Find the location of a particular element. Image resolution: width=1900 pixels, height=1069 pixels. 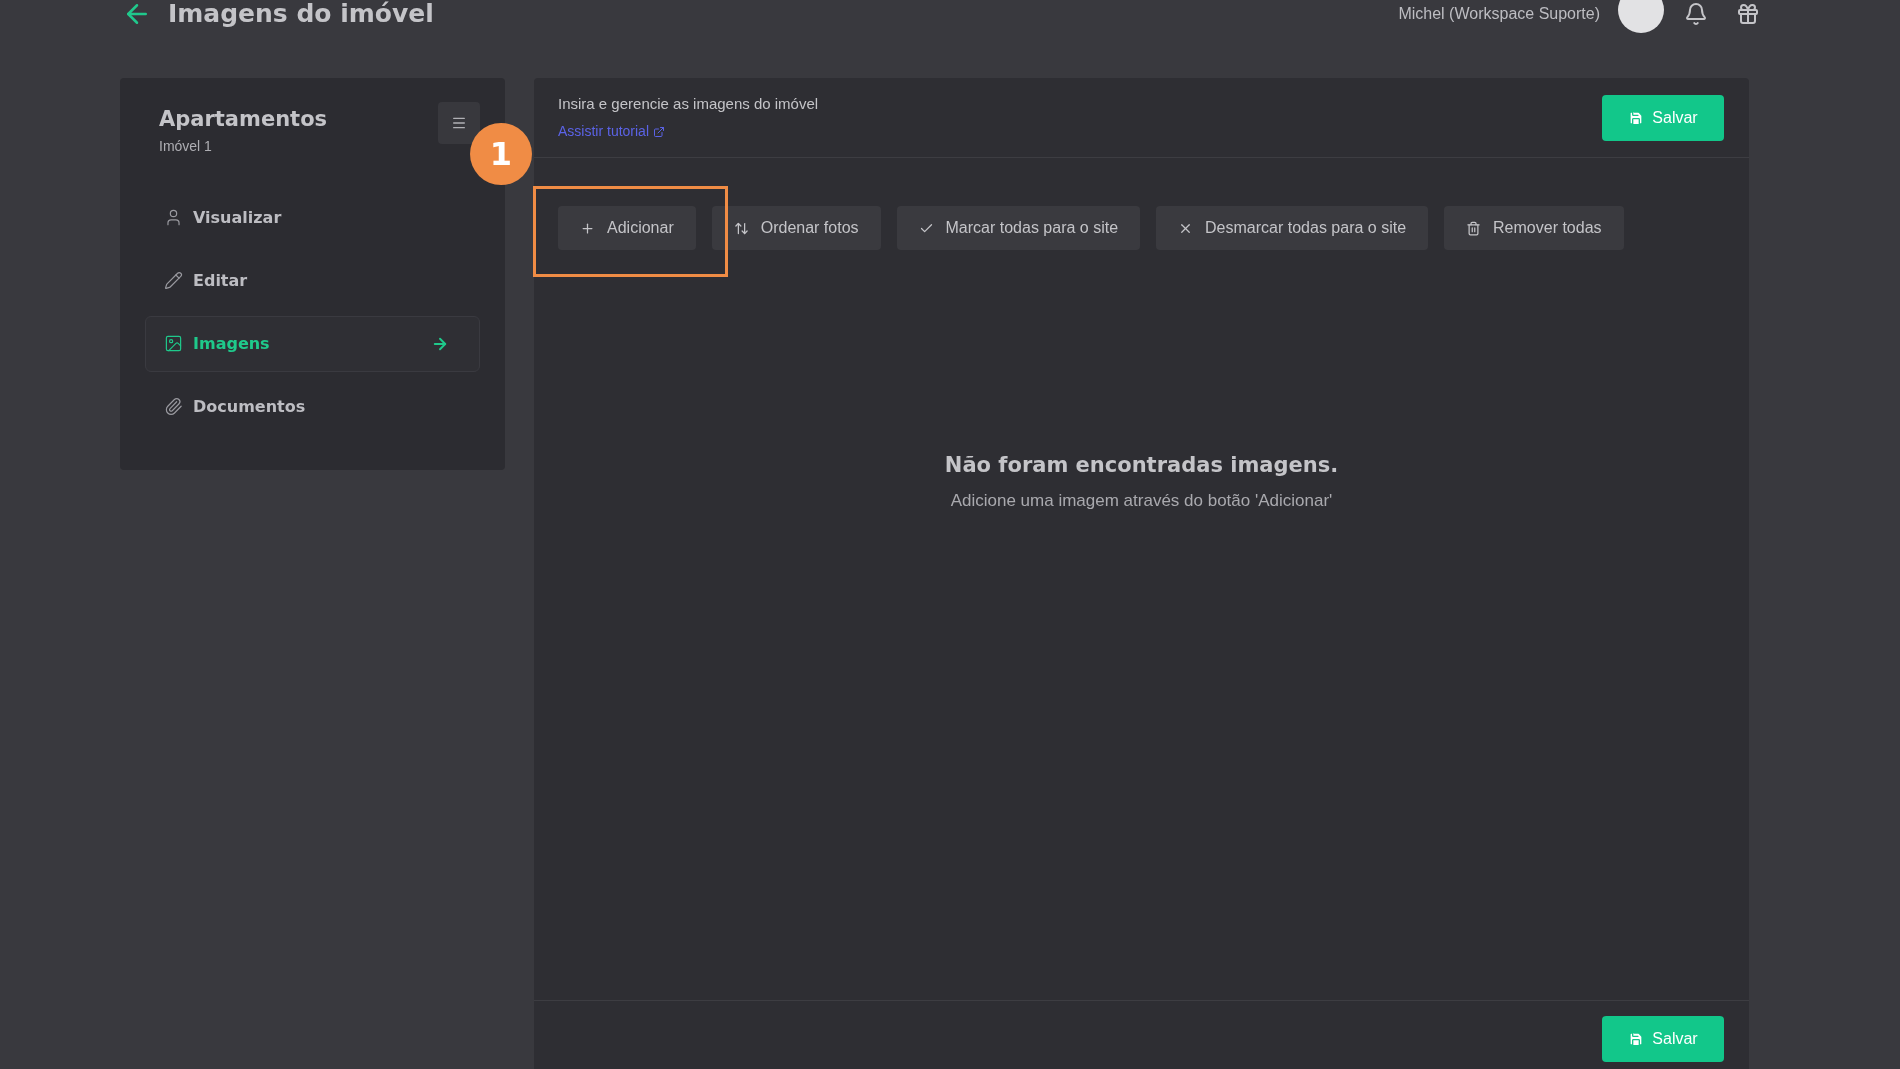

paperclip-icon is located at coordinates (173, 406).